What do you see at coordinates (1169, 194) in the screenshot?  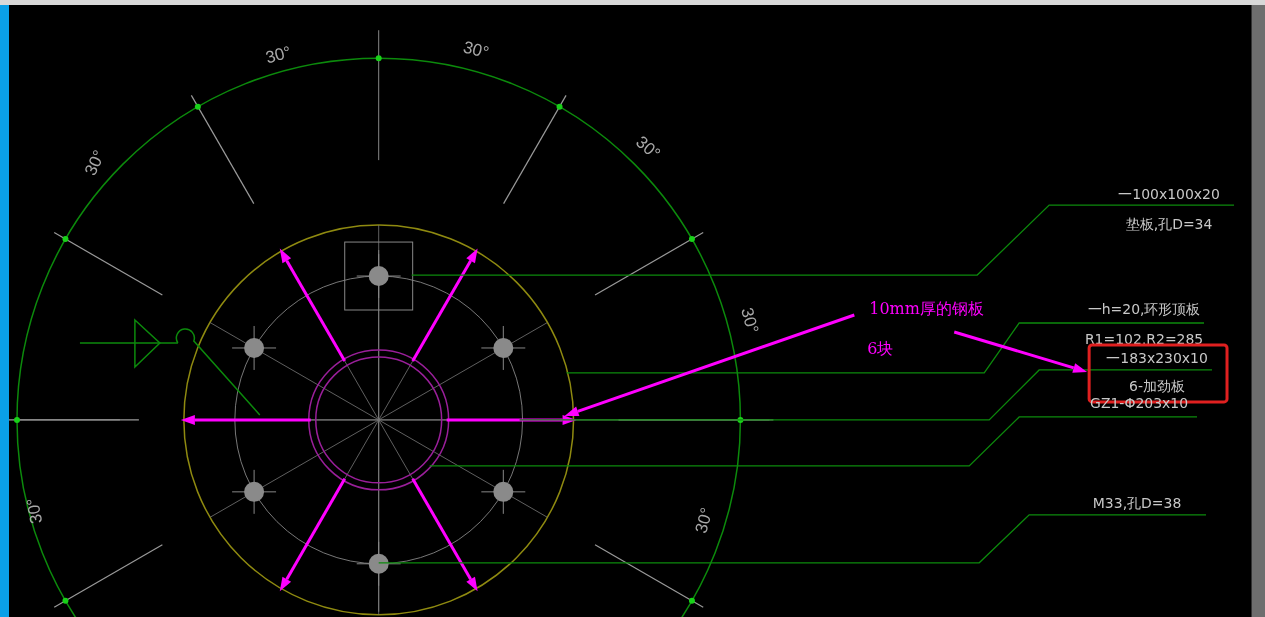 I see `leader-note: 一100x100x20` at bounding box center [1169, 194].